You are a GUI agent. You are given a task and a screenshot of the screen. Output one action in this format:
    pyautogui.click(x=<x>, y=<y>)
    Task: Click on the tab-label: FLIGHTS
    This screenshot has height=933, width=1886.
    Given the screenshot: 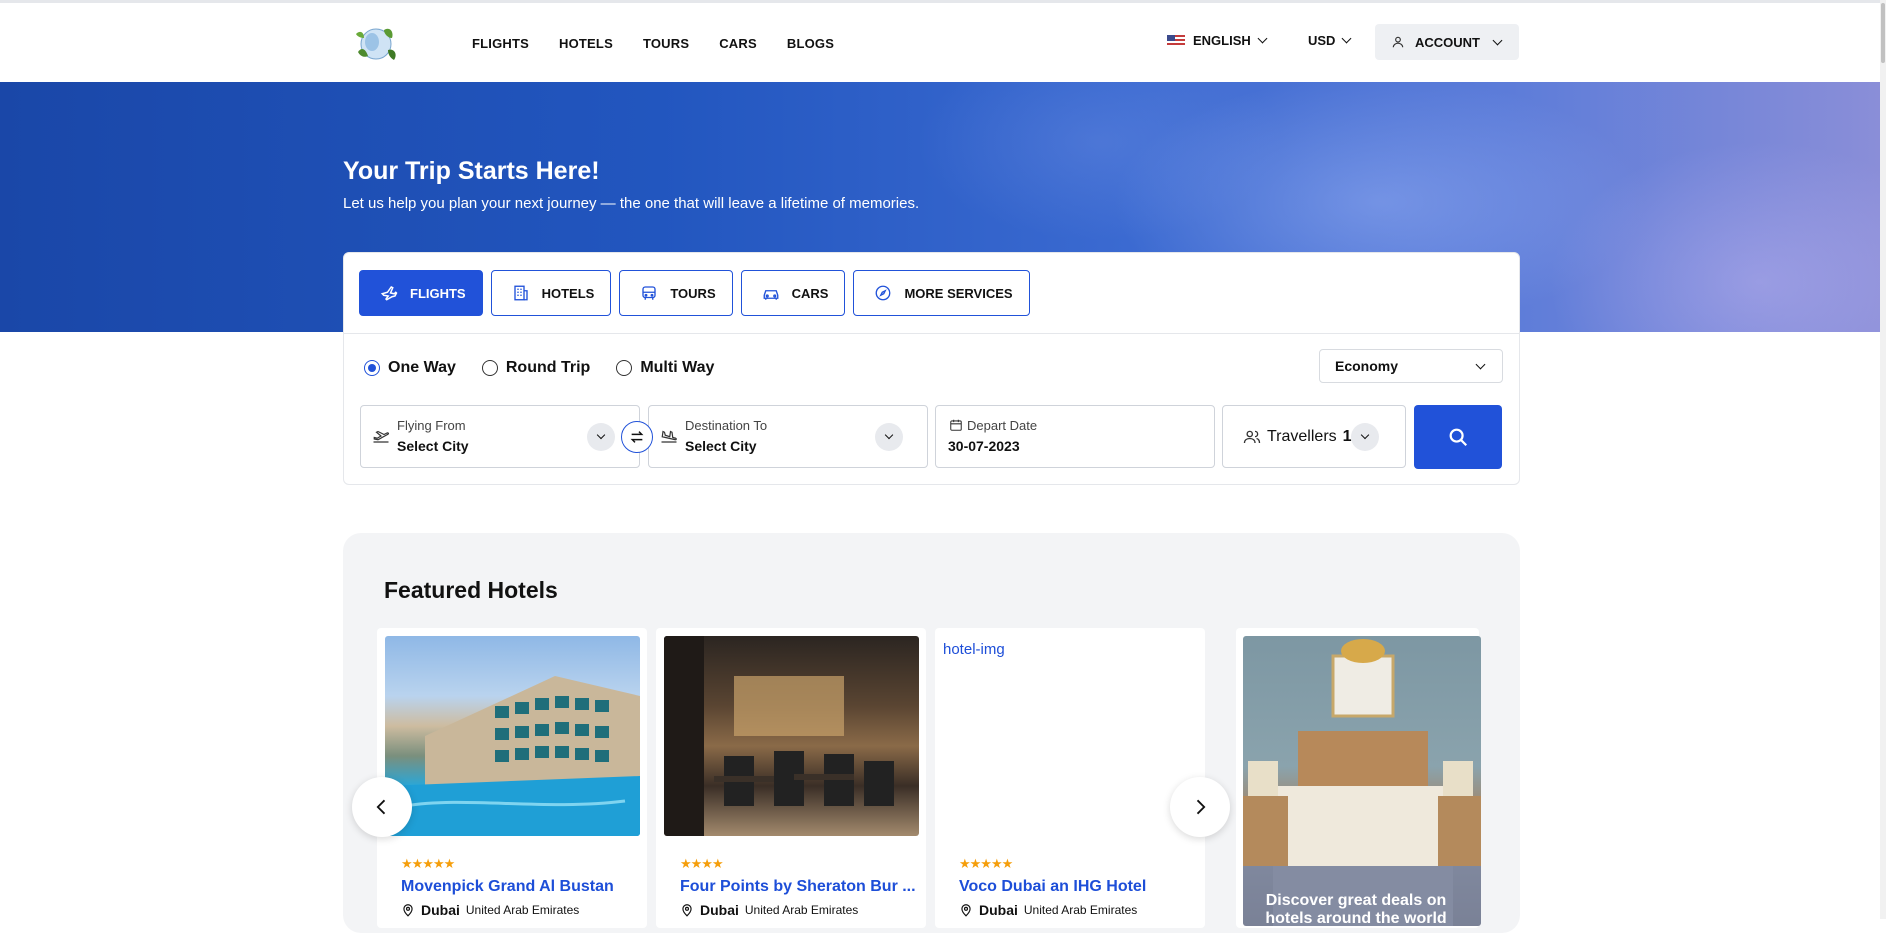 What is the action you would take?
    pyautogui.click(x=438, y=293)
    